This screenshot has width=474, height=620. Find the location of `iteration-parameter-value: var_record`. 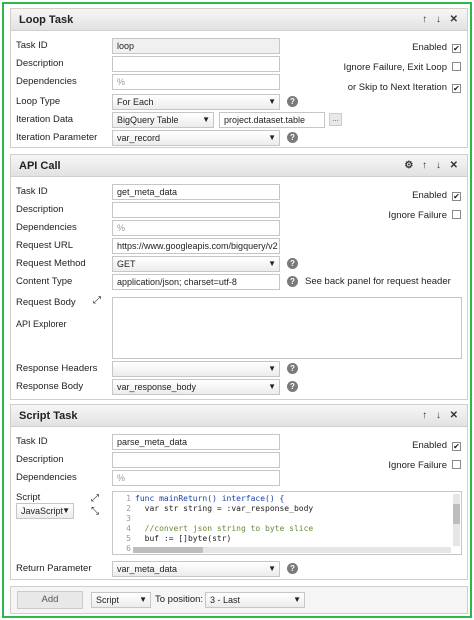

iteration-parameter-value: var_record is located at coordinates (139, 138).